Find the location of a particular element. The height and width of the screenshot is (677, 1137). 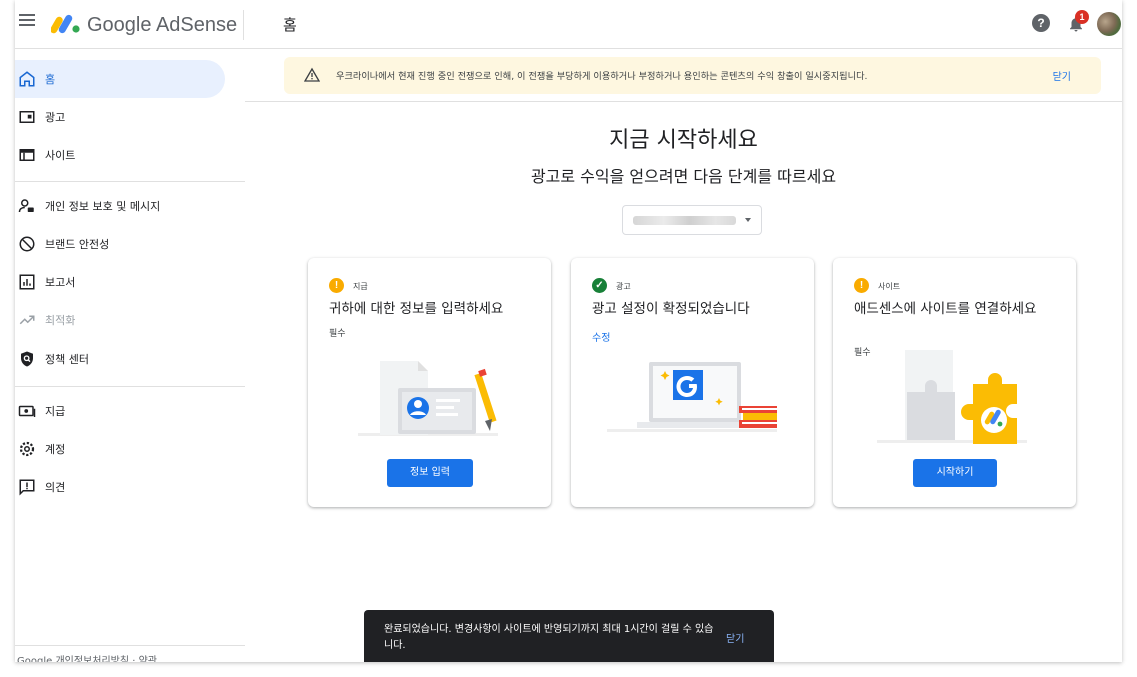

policy-center-icon is located at coordinates (27, 359).